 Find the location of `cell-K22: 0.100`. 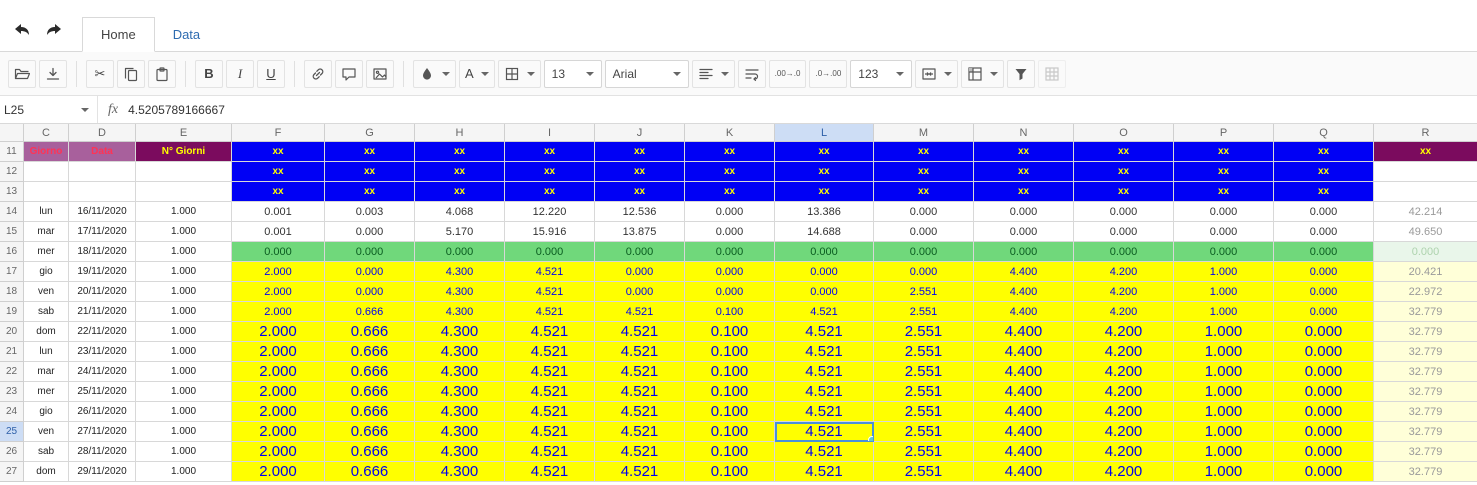

cell-K22: 0.100 is located at coordinates (730, 372).